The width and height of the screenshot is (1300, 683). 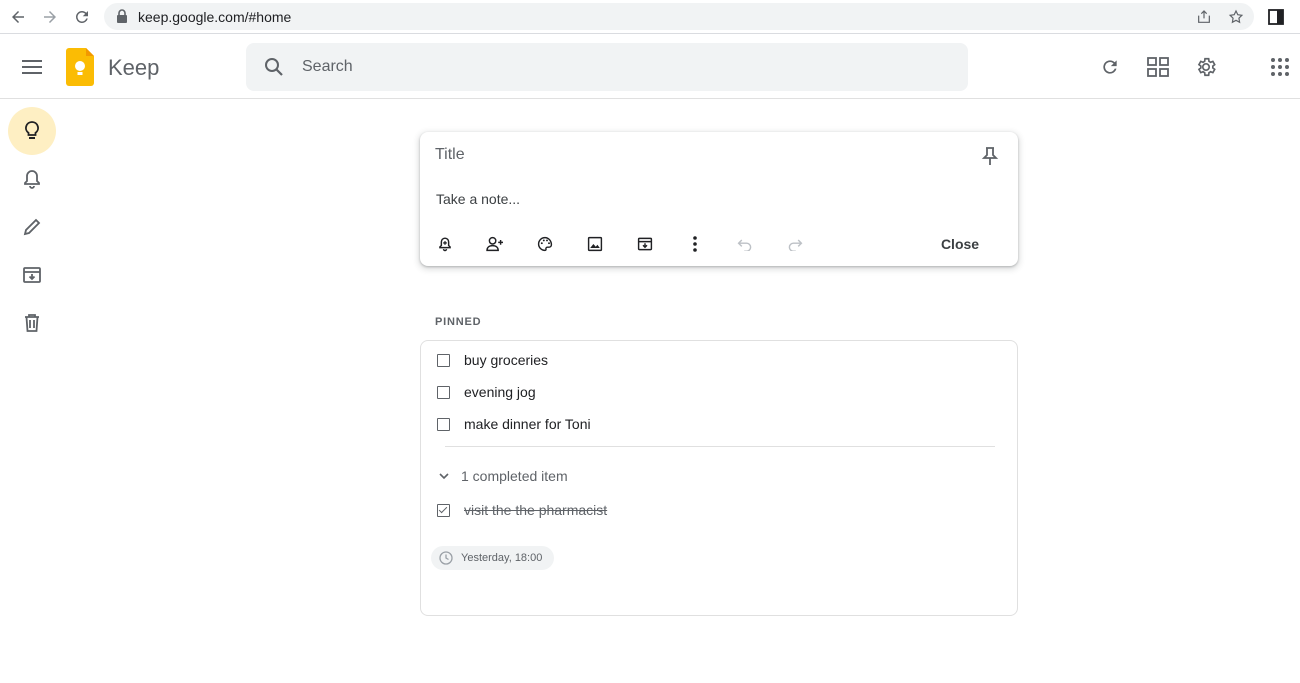 I want to click on main-menu-button, so click(x=32, y=67).